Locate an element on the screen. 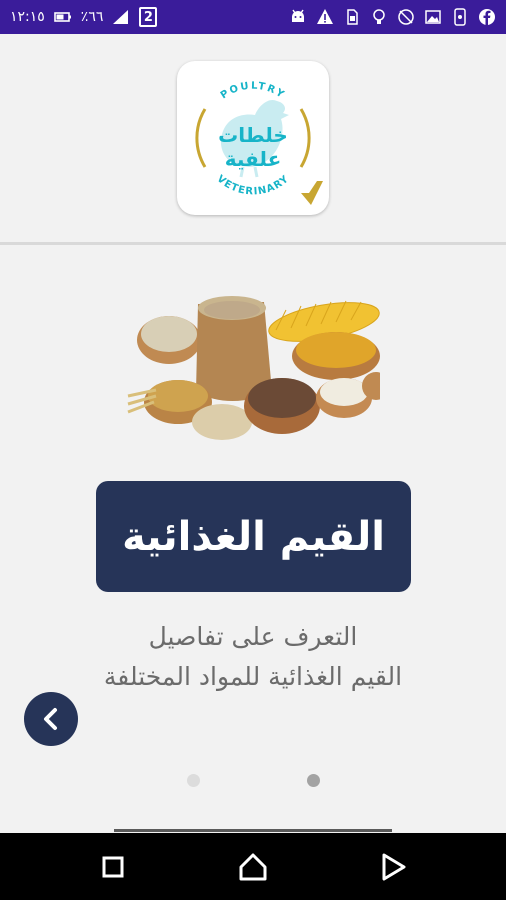 This screenshot has height=900, width=506. logo-arabic-text: خلطات علفية is located at coordinates (253, 147).